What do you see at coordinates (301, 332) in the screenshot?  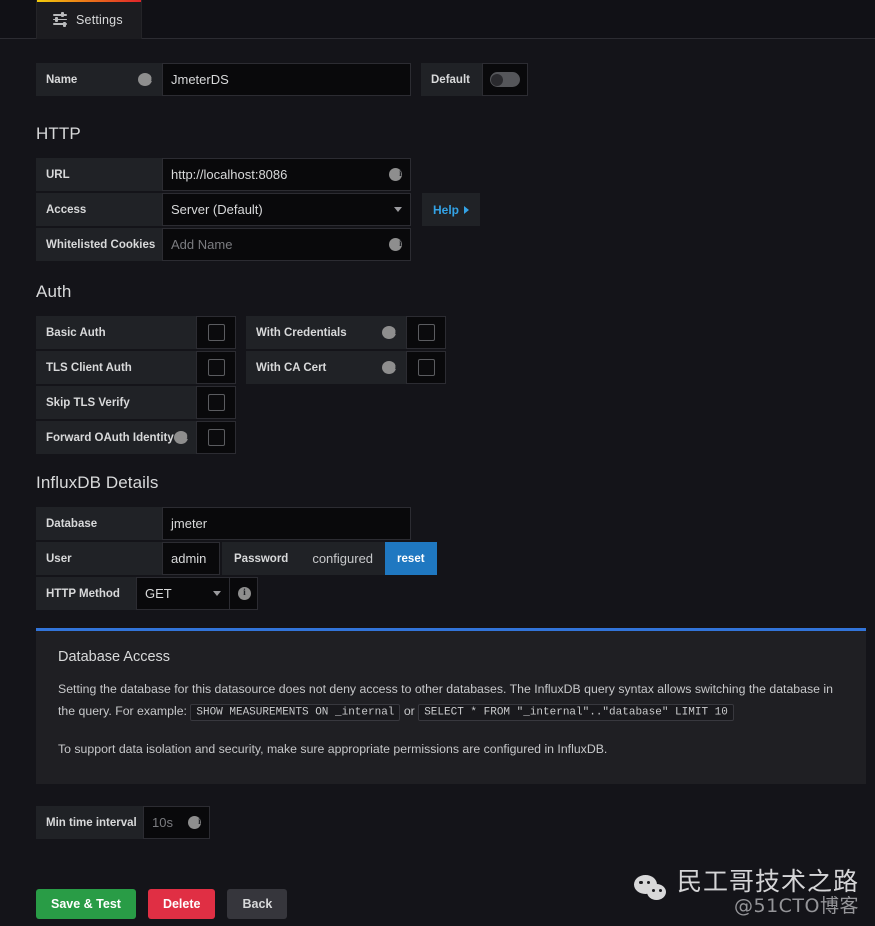 I see `with-credentials-label: With Credentials` at bounding box center [301, 332].